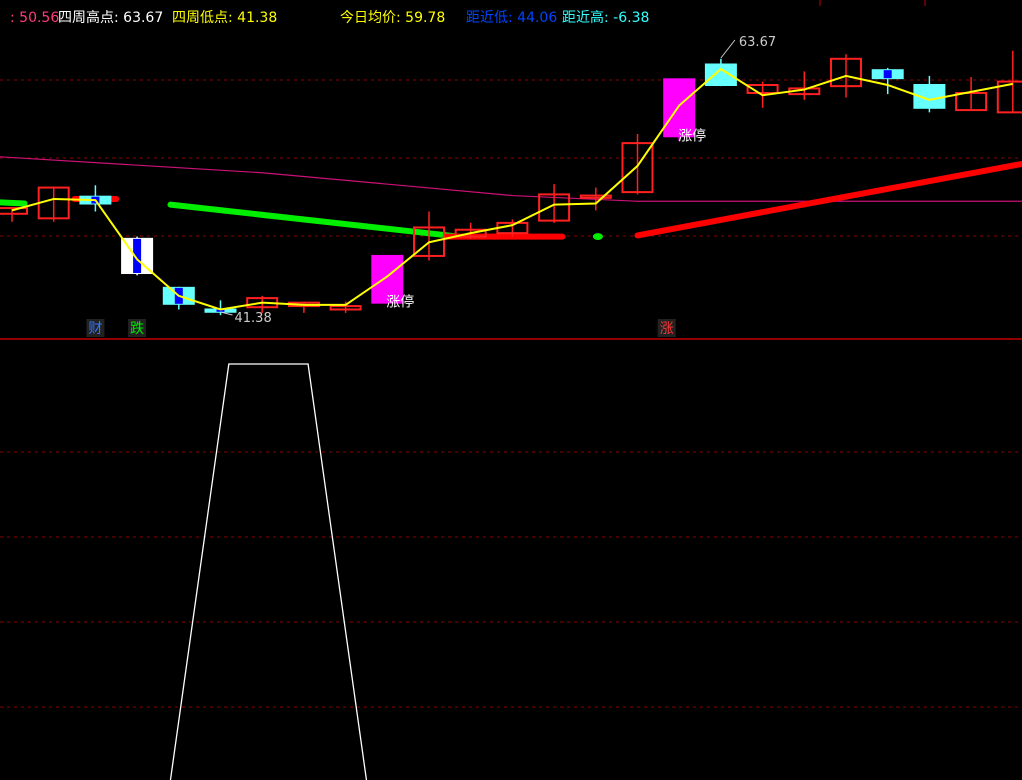 The width and height of the screenshot is (1022, 780). I want to click on header-prefix: :, so click(14, 18).